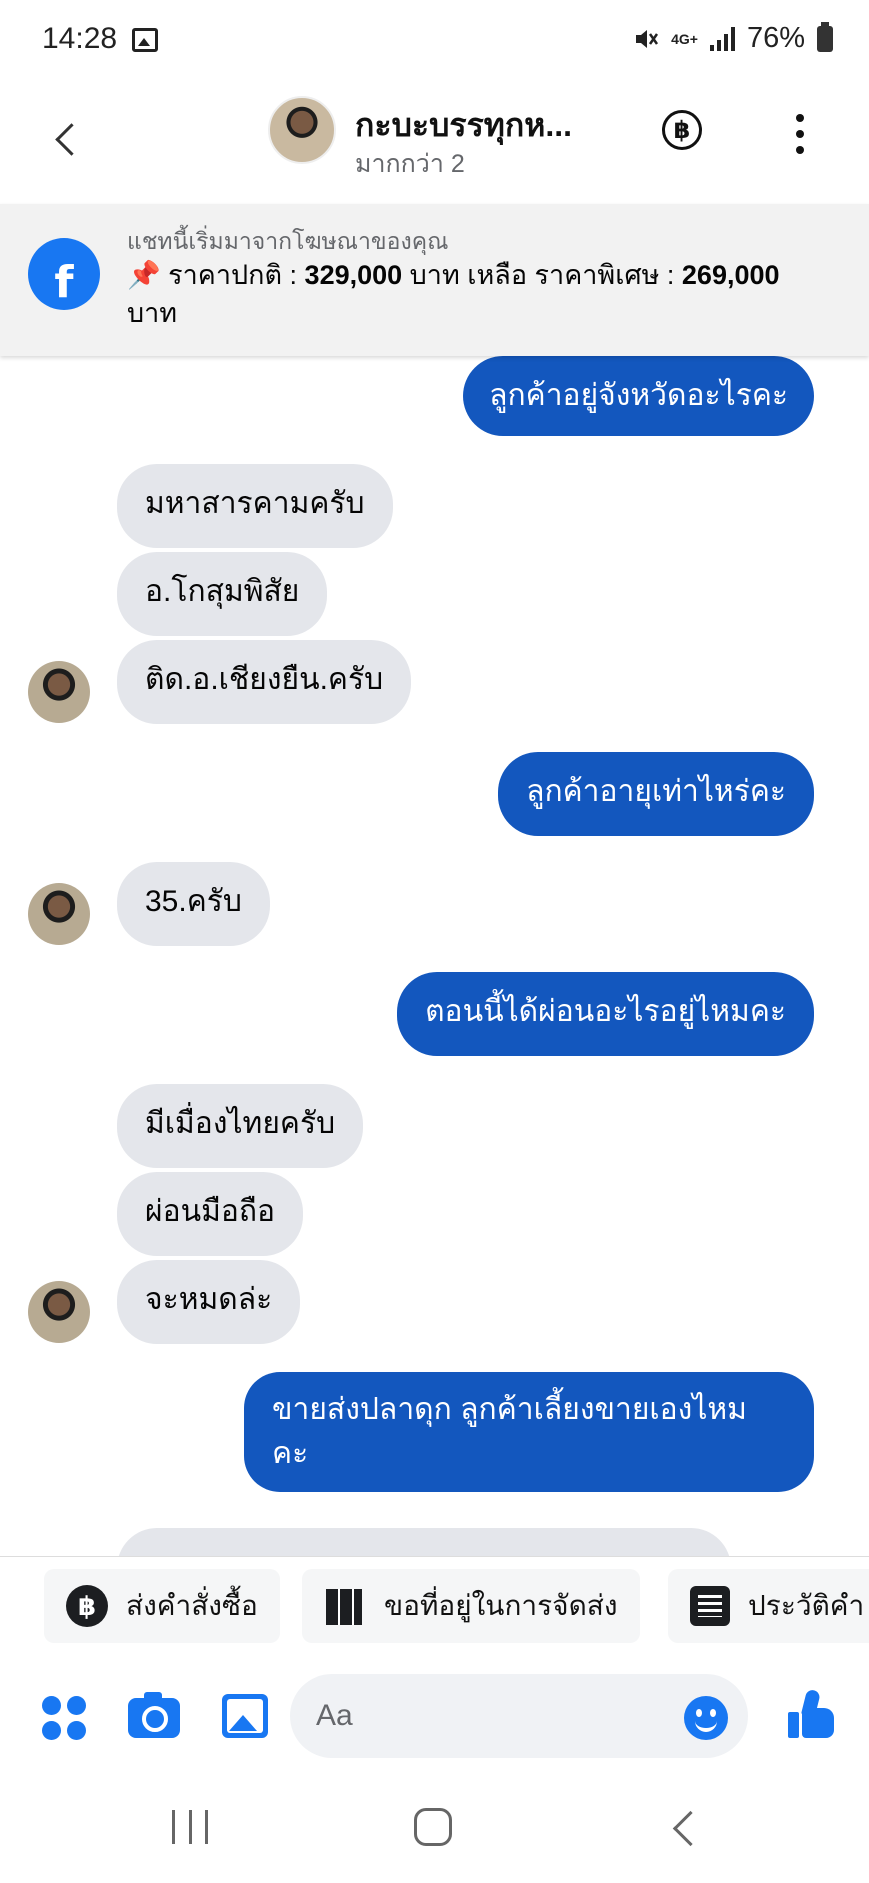 The width and height of the screenshot is (869, 1883). Describe the element at coordinates (190, 1827) in the screenshot. I see `recent-apps-button` at that location.